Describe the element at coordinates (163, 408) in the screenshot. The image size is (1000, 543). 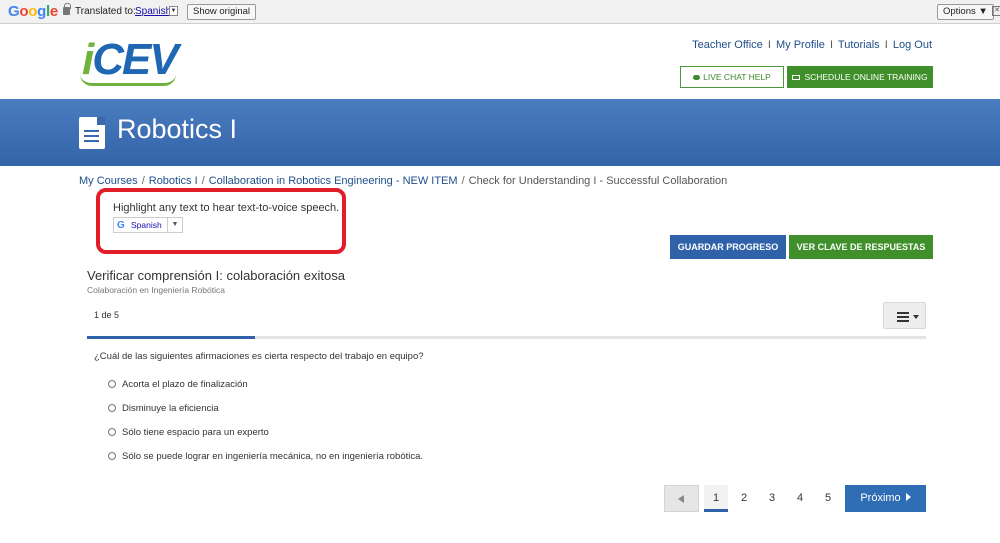
I see `answer-option: Disminuye la eficiencia` at that location.